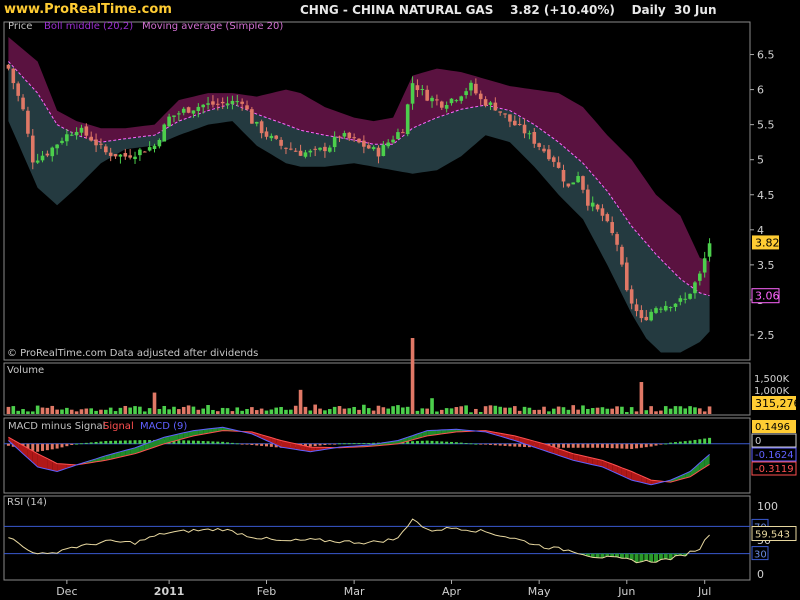 The width and height of the screenshot is (800, 600). What do you see at coordinates (766, 55) in the screenshot?
I see `price-tick-label: 6.5` at bounding box center [766, 55].